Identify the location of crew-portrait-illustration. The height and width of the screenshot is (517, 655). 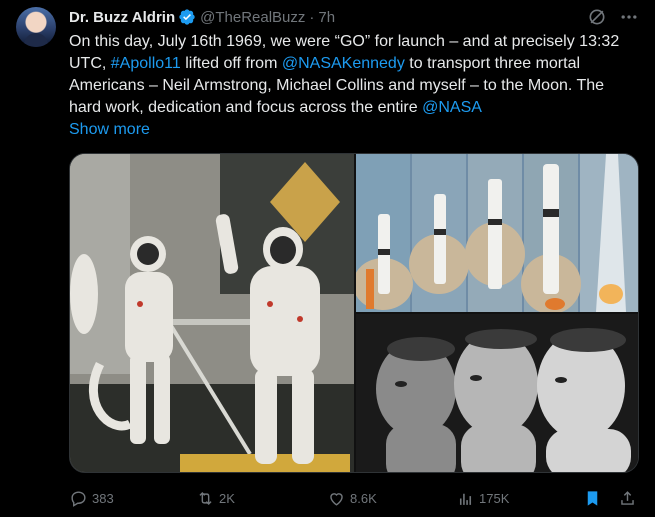
(497, 393).